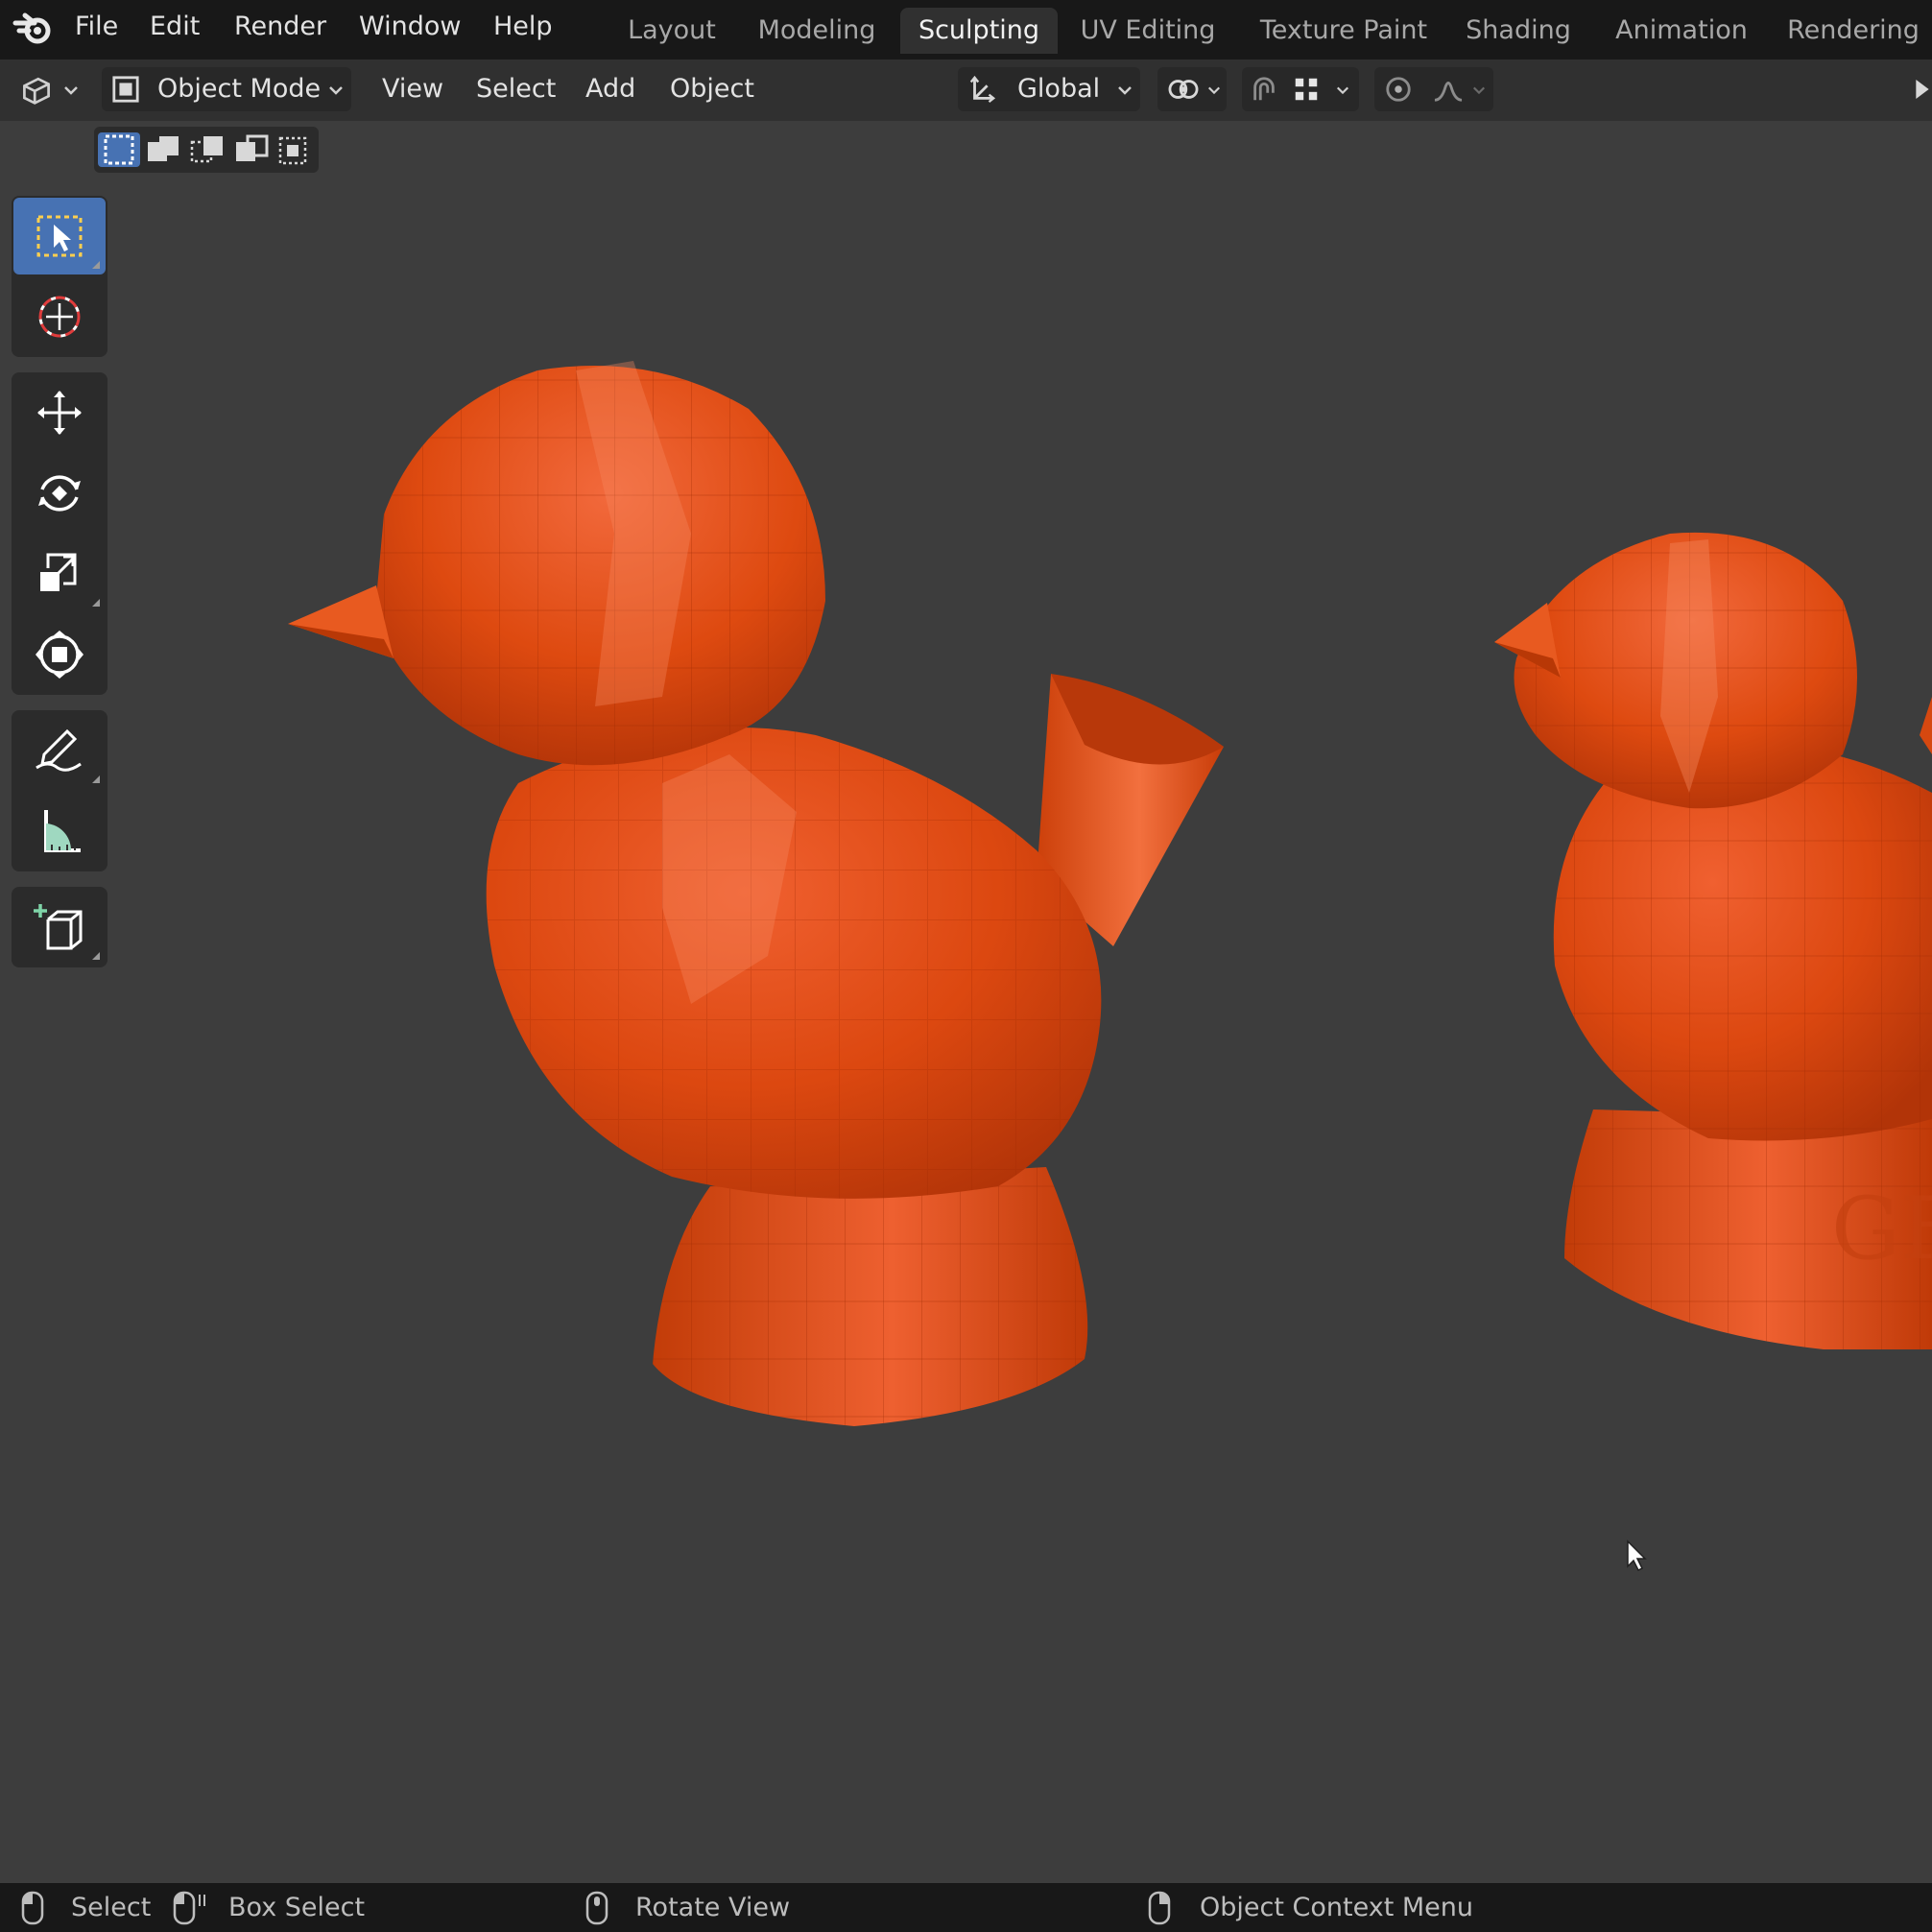 The image size is (1932, 1932). What do you see at coordinates (523, 27) in the screenshot?
I see `menu-help: Help` at bounding box center [523, 27].